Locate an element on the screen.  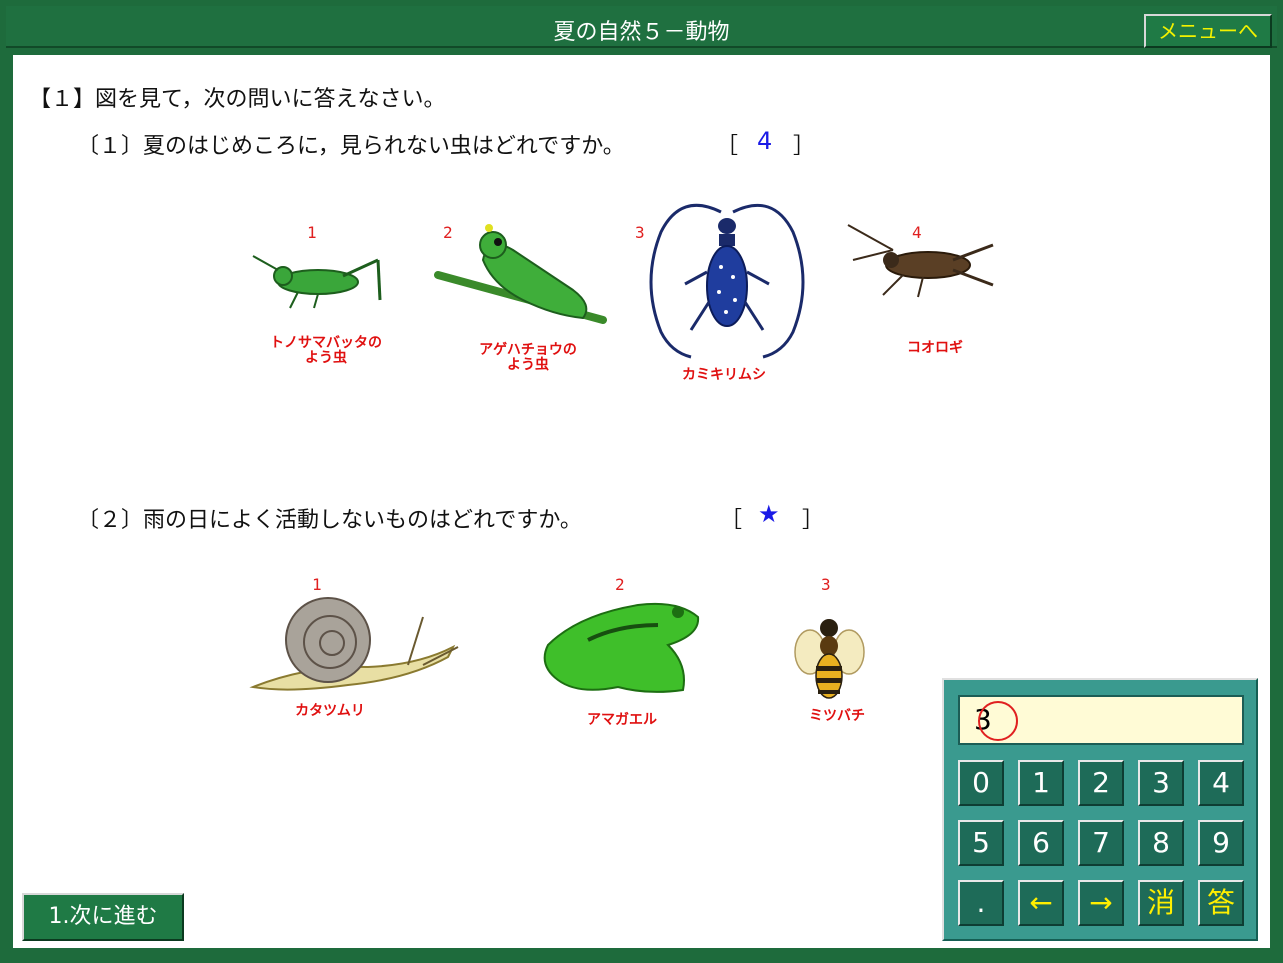
answer1-bracket-close: ］ is located at coordinates (804, 146).